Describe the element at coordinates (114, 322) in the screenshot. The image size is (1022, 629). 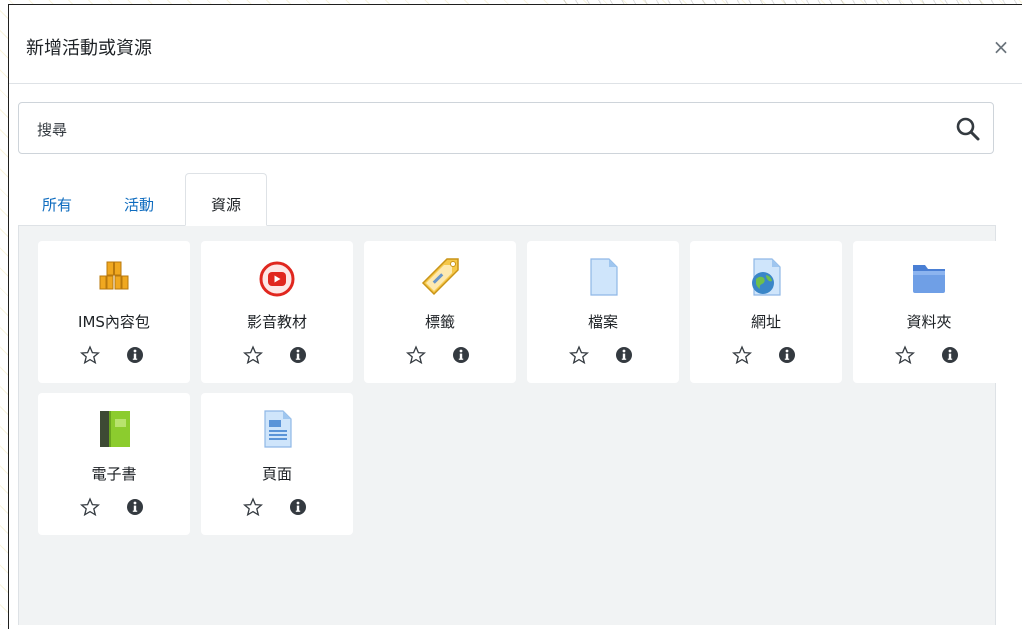
I see `module-name: IMS內容包` at that location.